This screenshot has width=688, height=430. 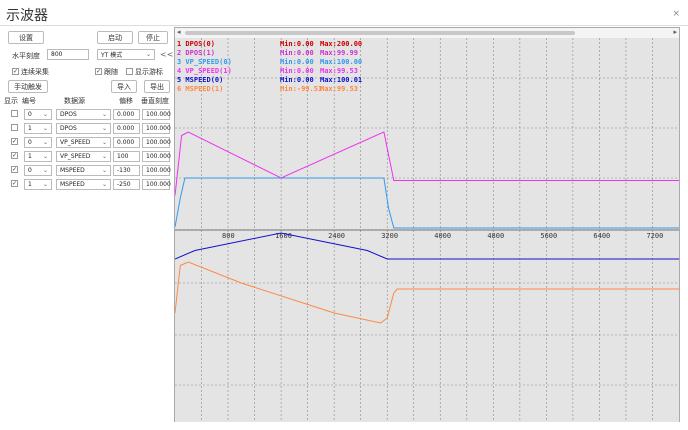 I want to click on legend-series-label: 1 DPOS(0), so click(x=196, y=44).